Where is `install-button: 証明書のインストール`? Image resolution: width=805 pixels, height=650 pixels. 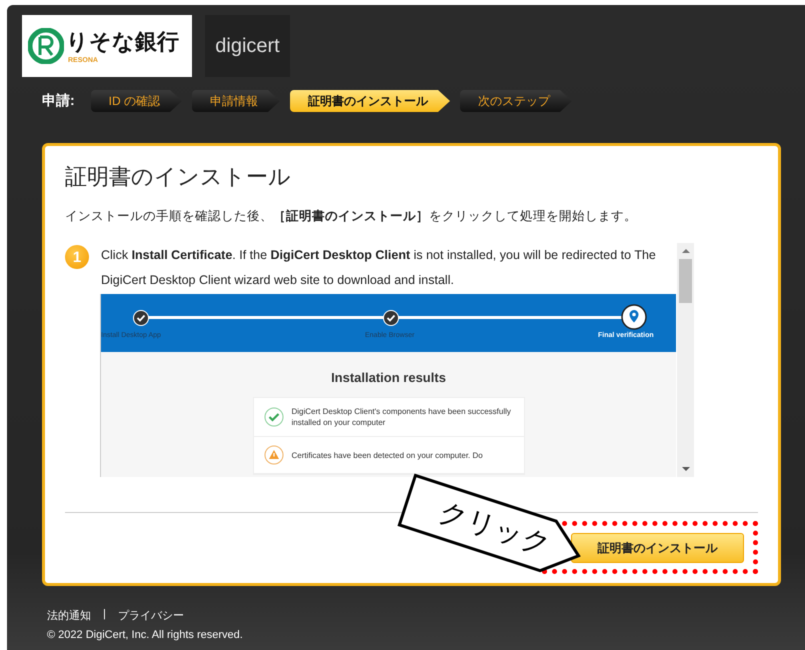
install-button: 証明書のインストール is located at coordinates (657, 548).